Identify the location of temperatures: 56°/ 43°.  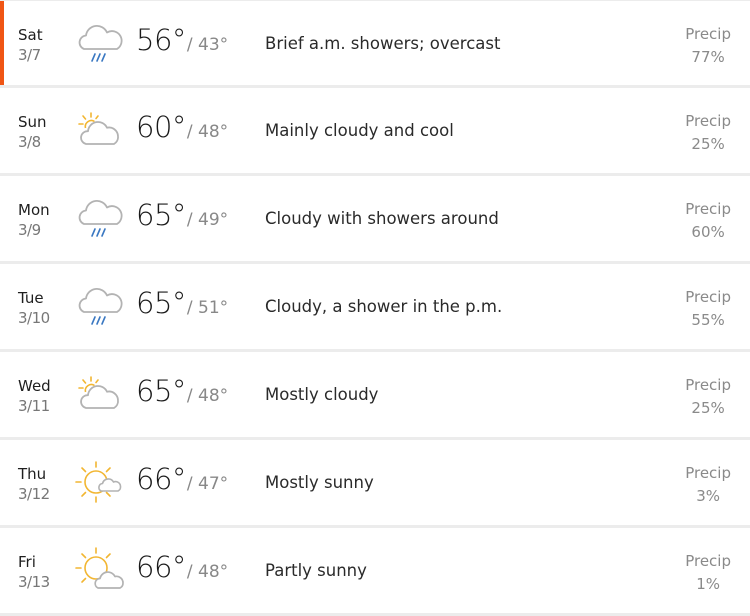
(182, 40).